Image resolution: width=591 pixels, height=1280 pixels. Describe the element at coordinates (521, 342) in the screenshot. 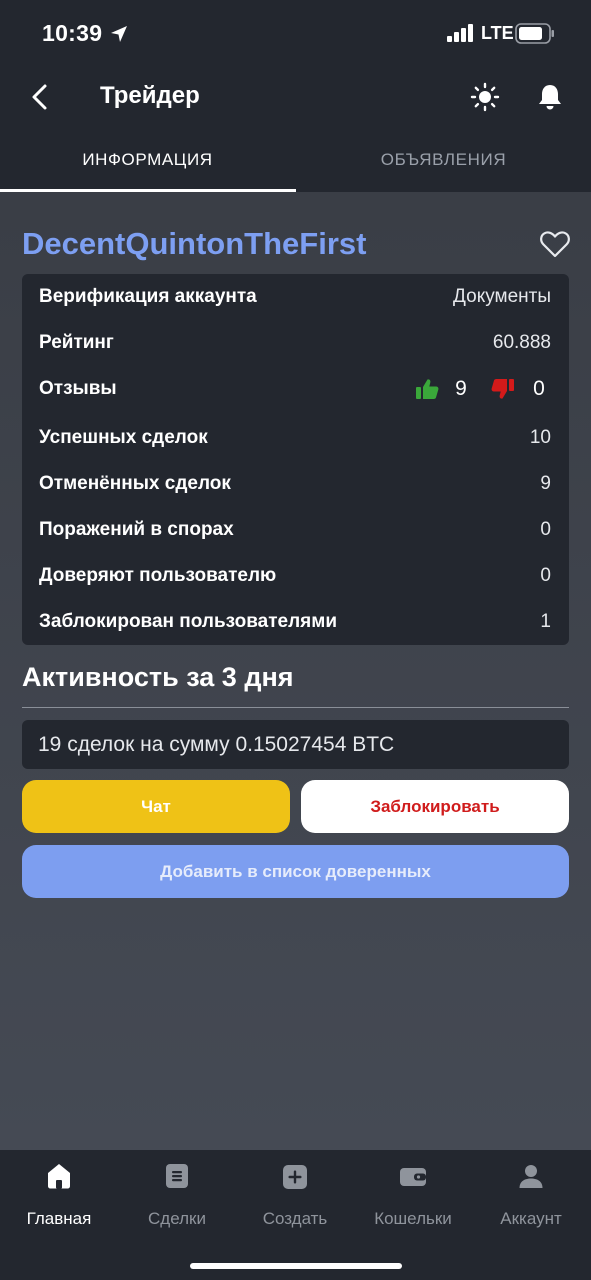

I see `rating-value: 60.888` at that location.